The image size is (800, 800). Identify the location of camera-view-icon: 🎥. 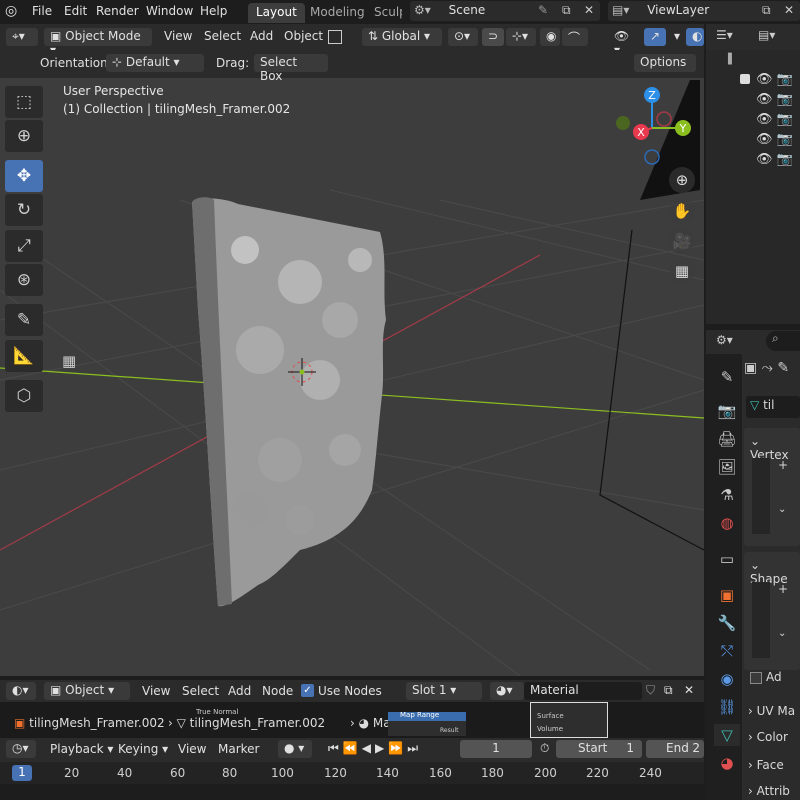
(682, 241).